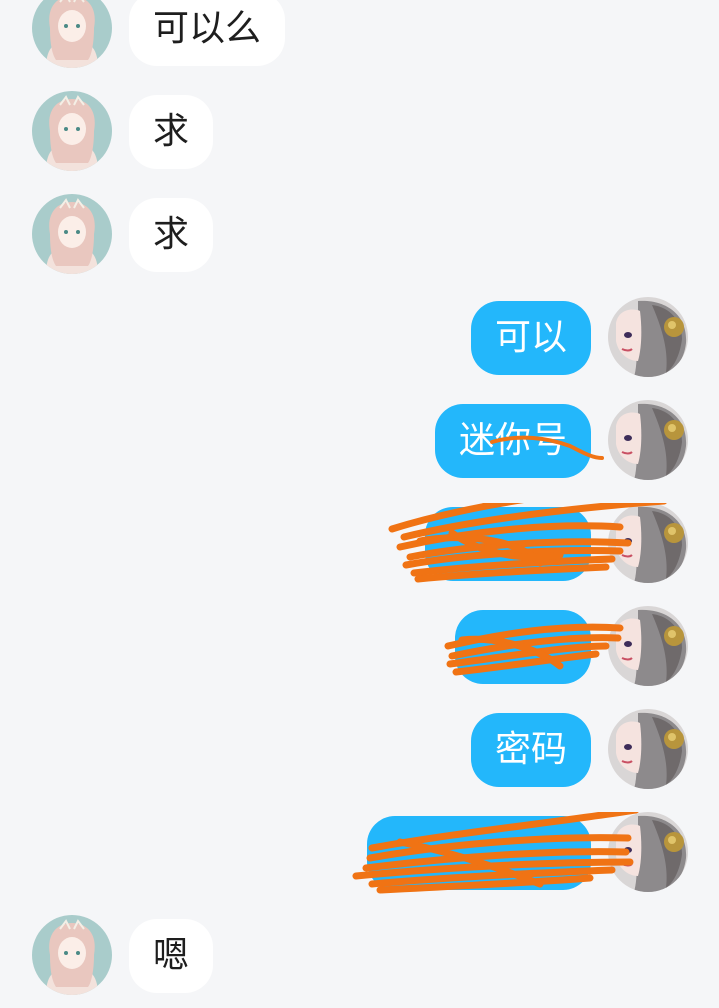 The image size is (719, 1008). What do you see at coordinates (530, 338) in the screenshot?
I see `outgoing-message-bubble: 可以` at bounding box center [530, 338].